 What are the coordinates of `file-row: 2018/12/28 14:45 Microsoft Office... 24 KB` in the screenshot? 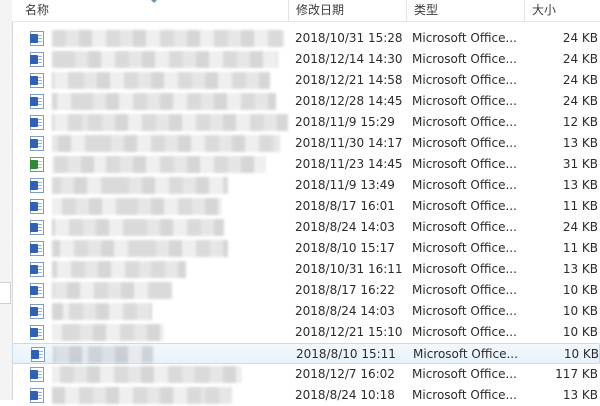 It's located at (306, 101).